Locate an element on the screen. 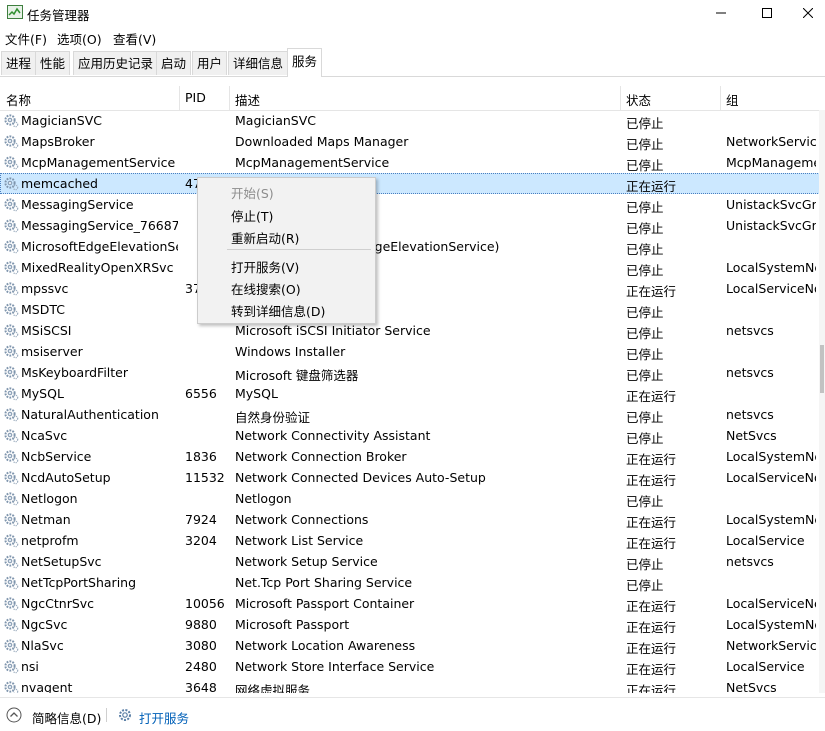 This screenshot has width=825, height=731. tab-performance: 性能 is located at coordinates (53, 63).